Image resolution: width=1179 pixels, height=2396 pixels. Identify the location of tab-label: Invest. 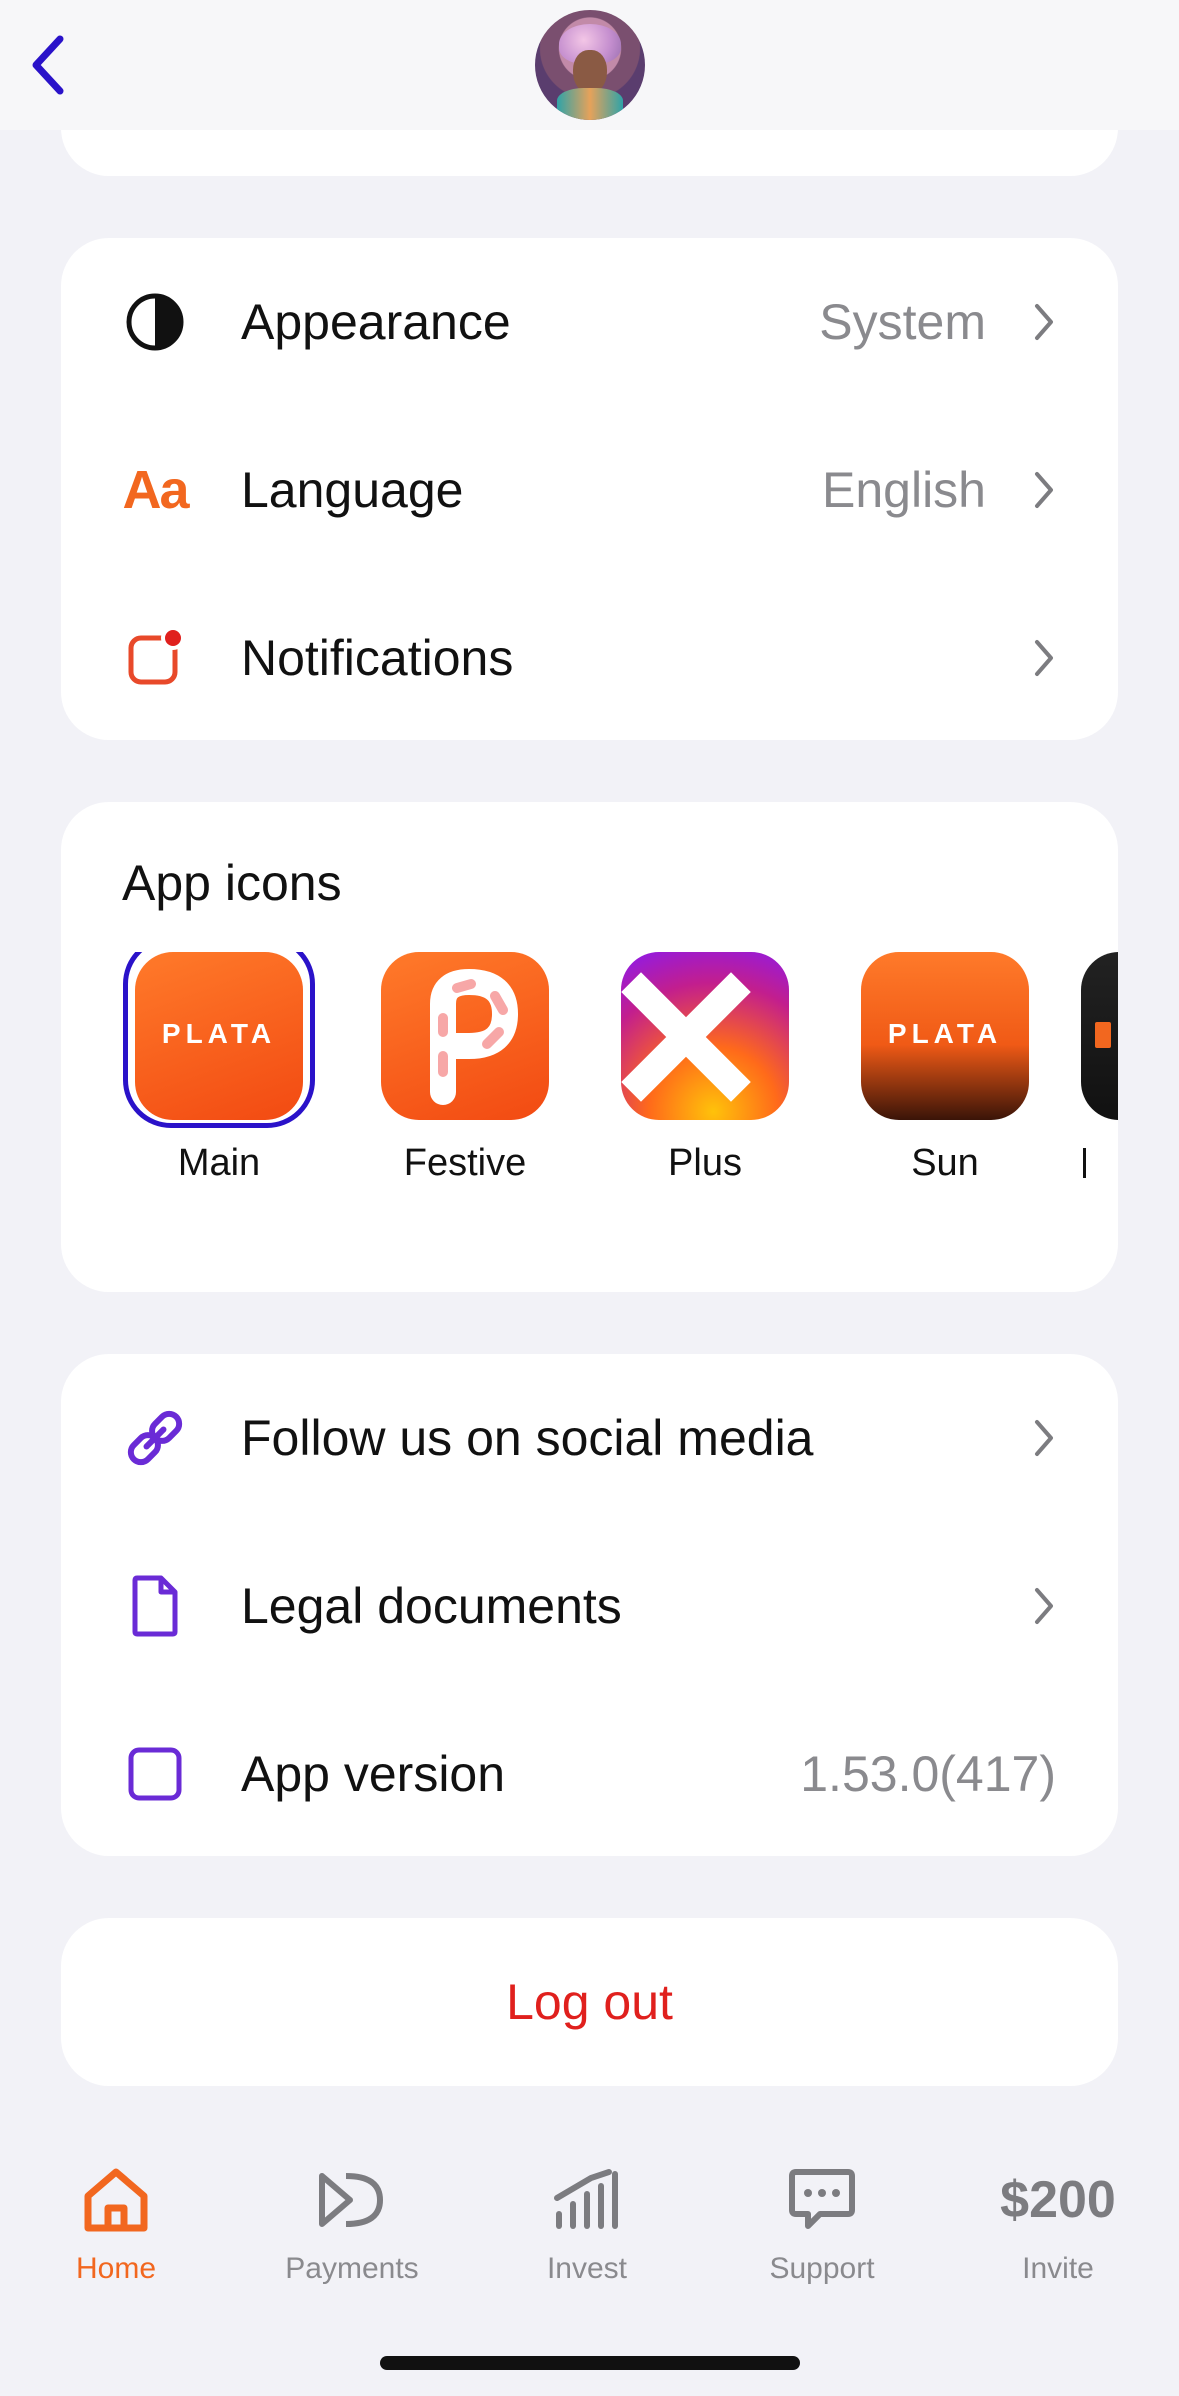
(587, 2268).